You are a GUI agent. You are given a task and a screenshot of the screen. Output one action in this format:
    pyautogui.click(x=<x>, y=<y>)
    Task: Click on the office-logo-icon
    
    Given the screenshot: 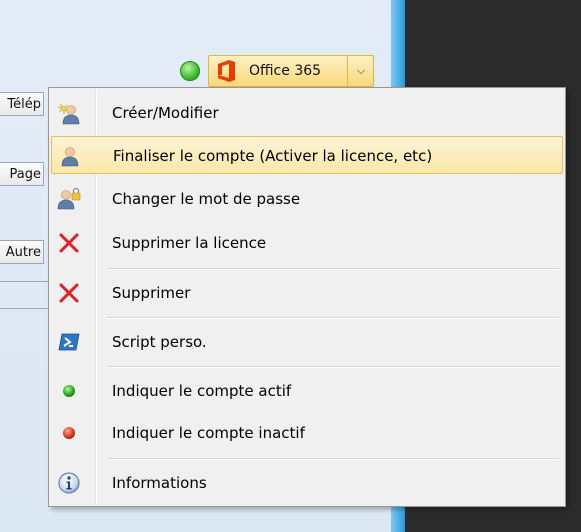 What is the action you would take?
    pyautogui.click(x=226, y=71)
    